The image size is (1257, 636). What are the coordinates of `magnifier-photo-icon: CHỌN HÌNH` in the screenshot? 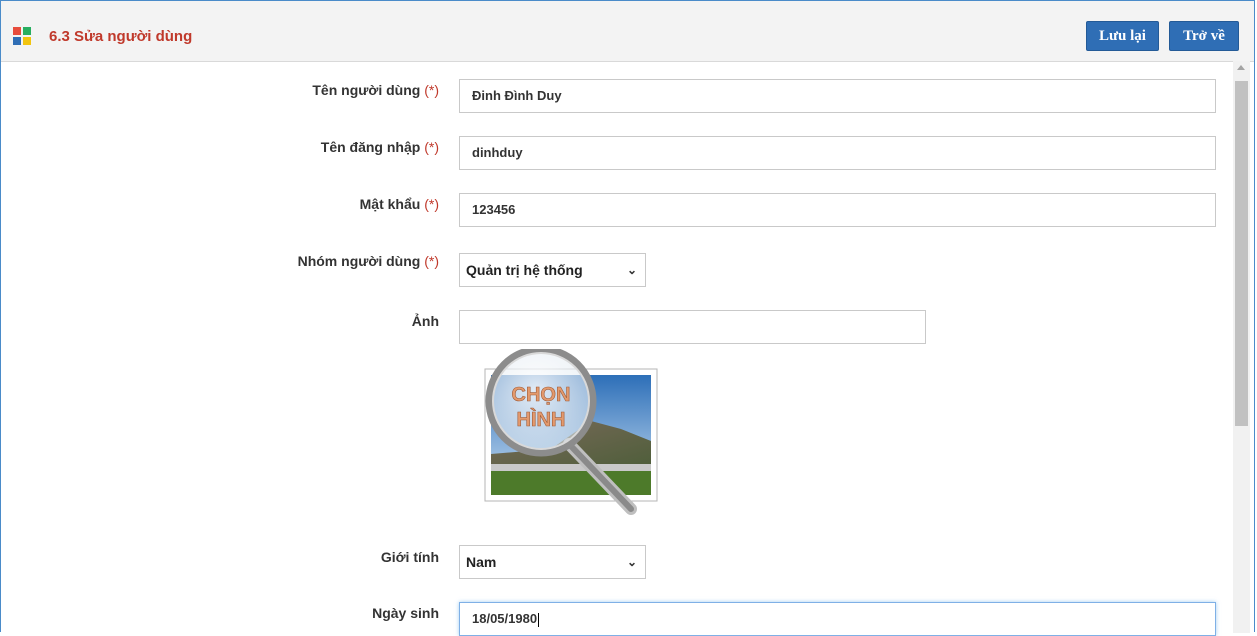 It's located at (571, 430).